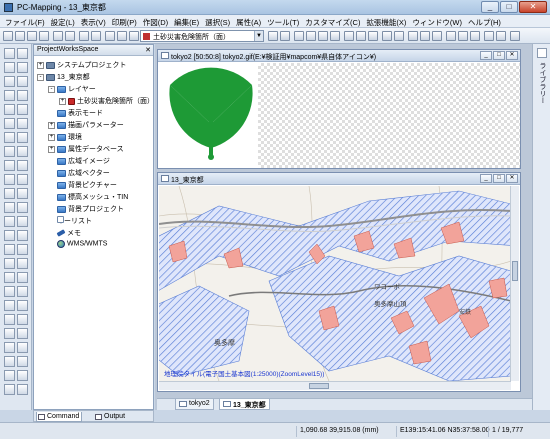  What do you see at coordinates (323, 36) in the screenshot?
I see `zoom-all-icon` at bounding box center [323, 36].